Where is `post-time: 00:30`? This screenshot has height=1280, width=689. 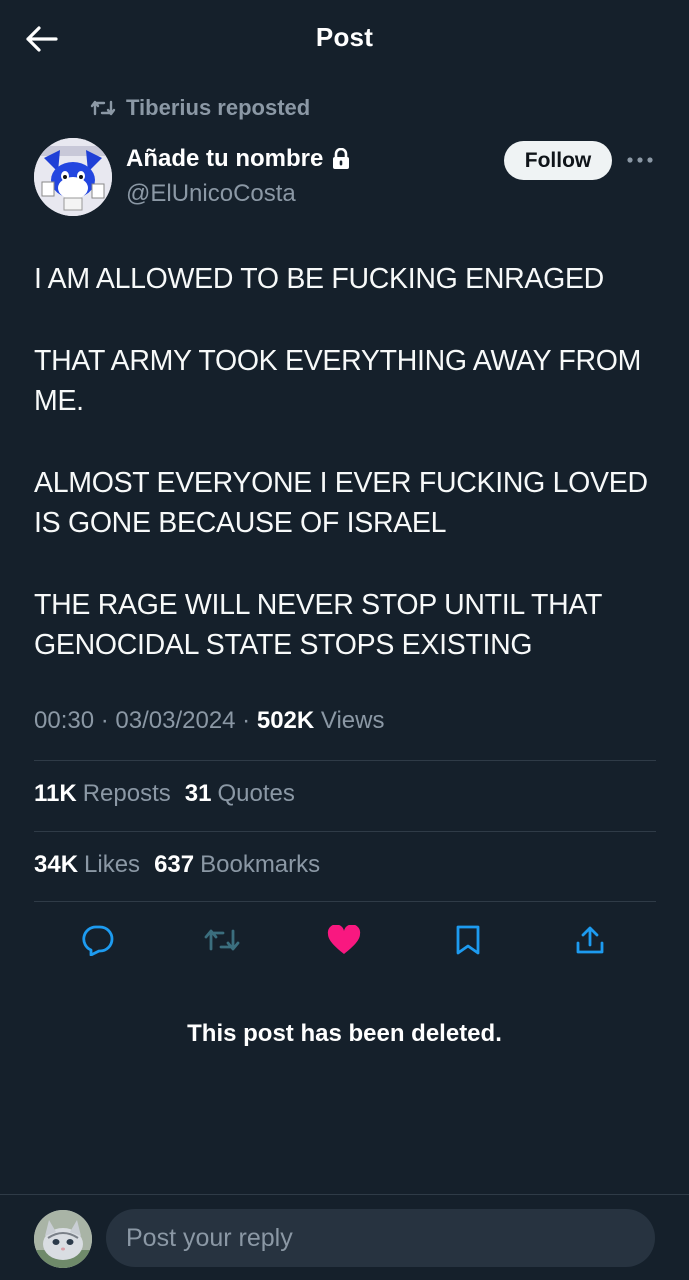 post-time: 00:30 is located at coordinates (64, 720).